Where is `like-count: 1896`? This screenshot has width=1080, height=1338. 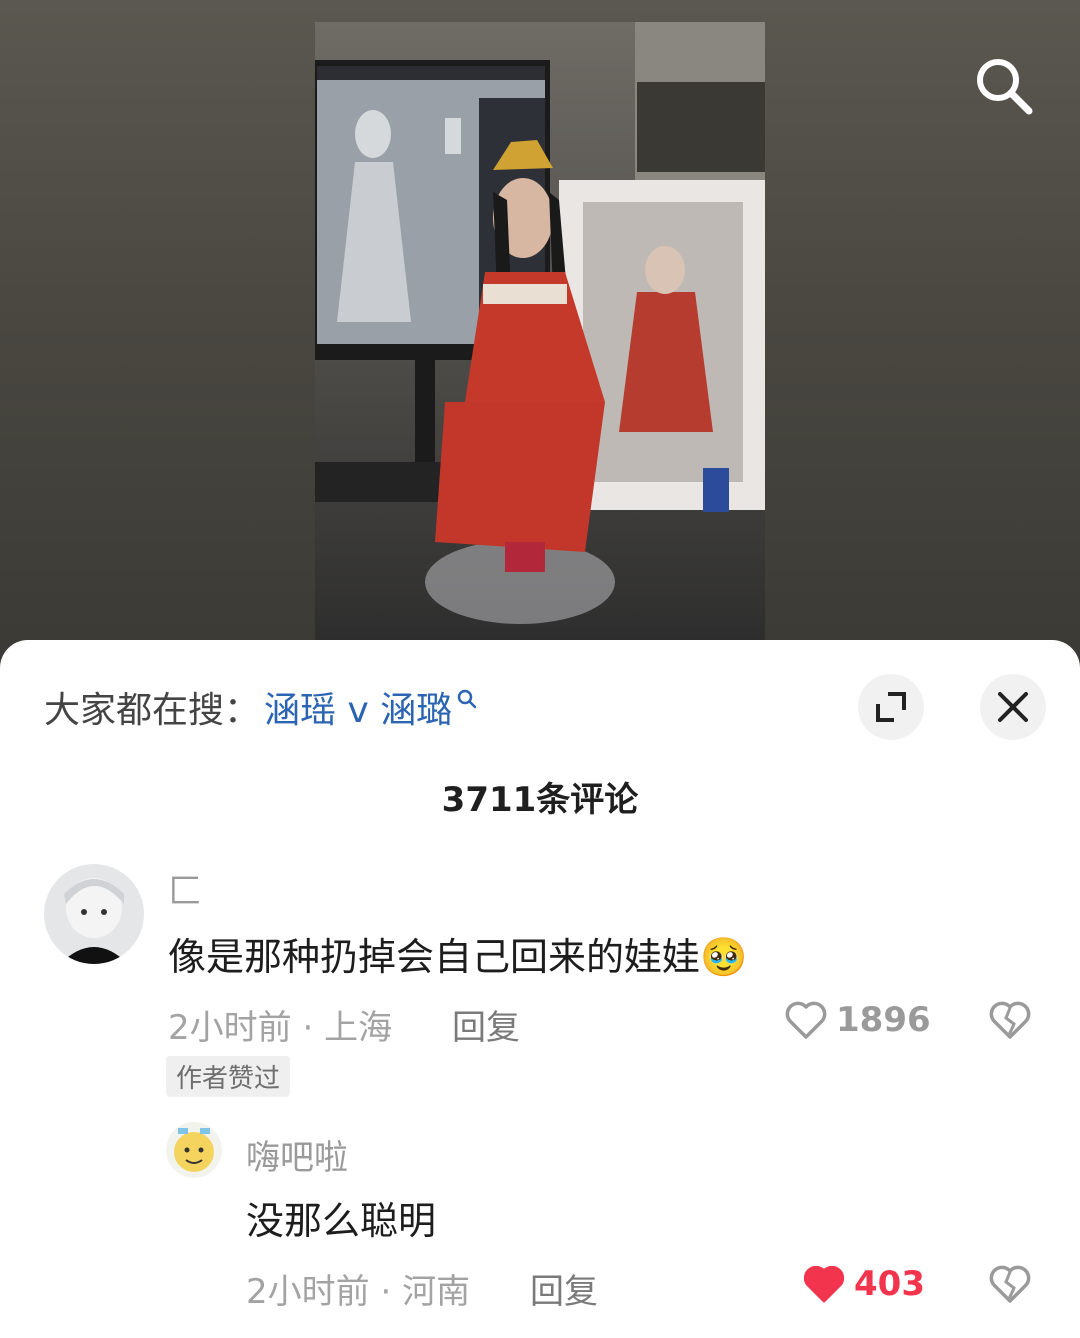 like-count: 1896 is located at coordinates (883, 1020).